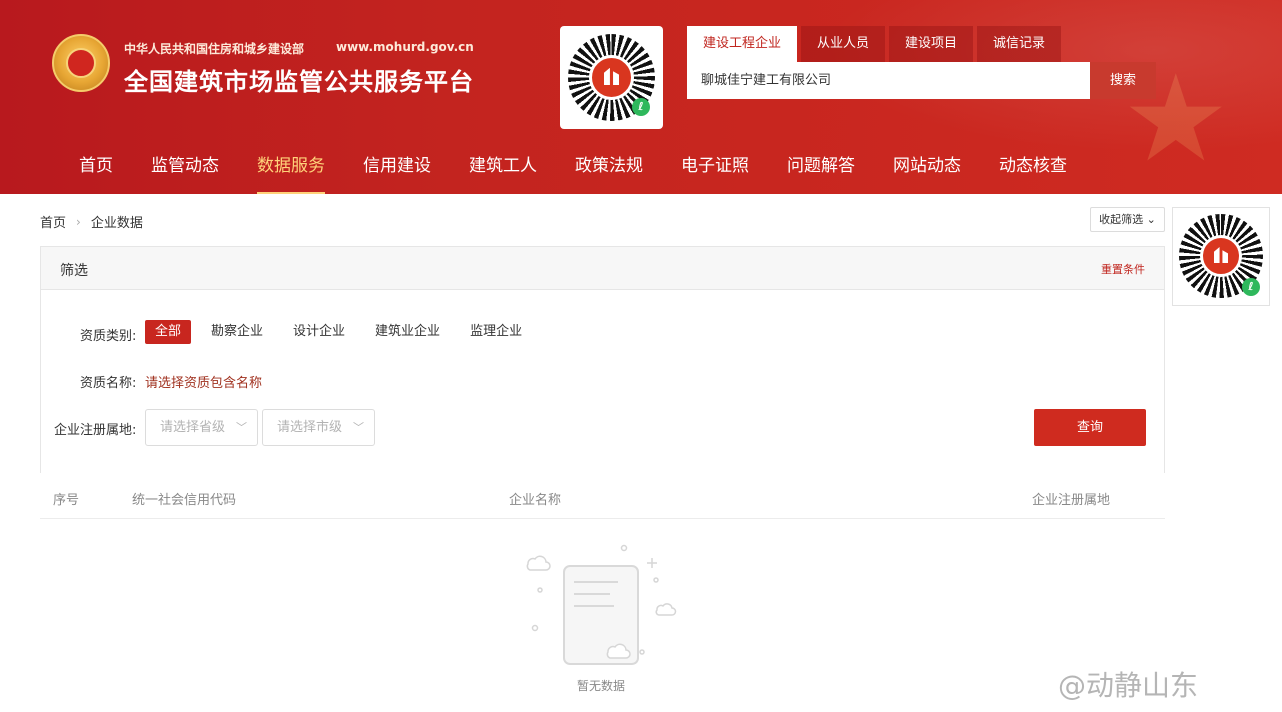 The image size is (1282, 712). I want to click on watermark: @动静山东, so click(1128, 685).